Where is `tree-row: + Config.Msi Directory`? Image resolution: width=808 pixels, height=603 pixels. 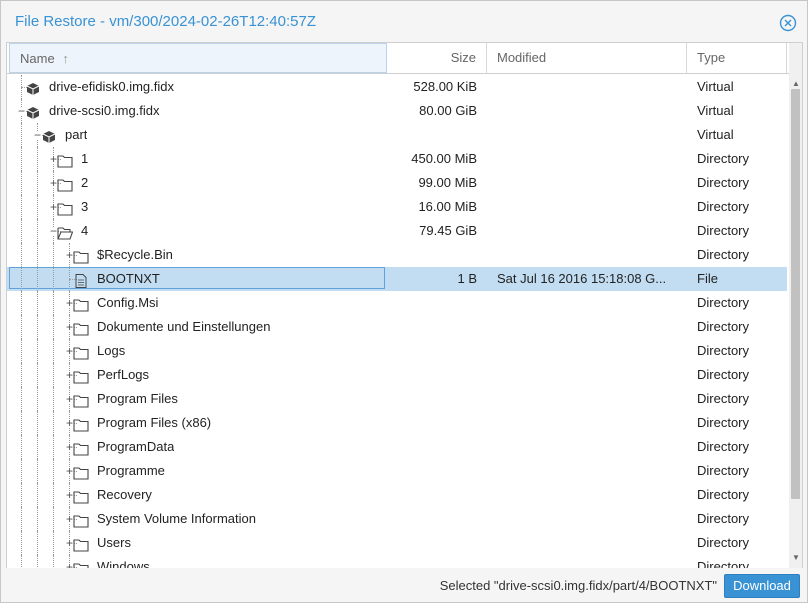 tree-row: + Config.Msi Directory is located at coordinates (397, 303).